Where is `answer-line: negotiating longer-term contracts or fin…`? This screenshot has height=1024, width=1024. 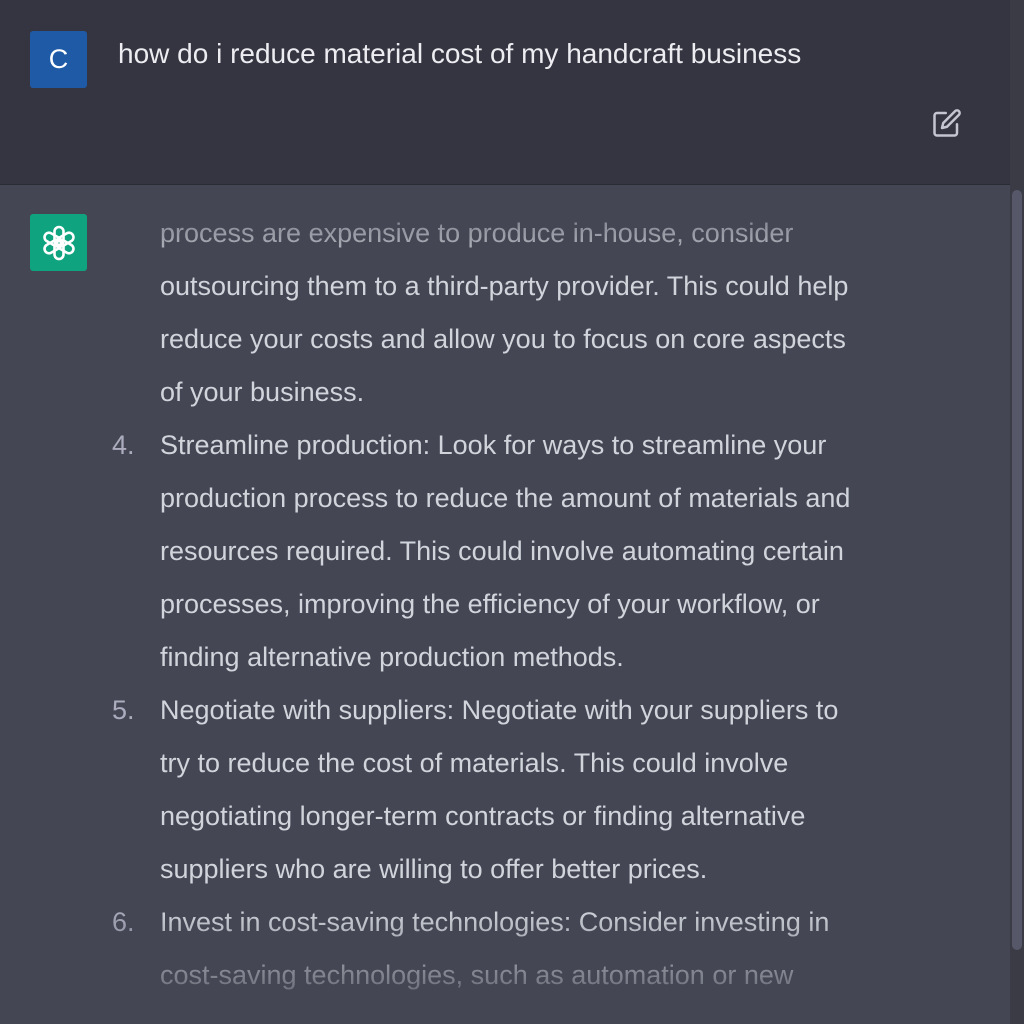
answer-line: negotiating longer-term contracts or fin… is located at coordinates (483, 816).